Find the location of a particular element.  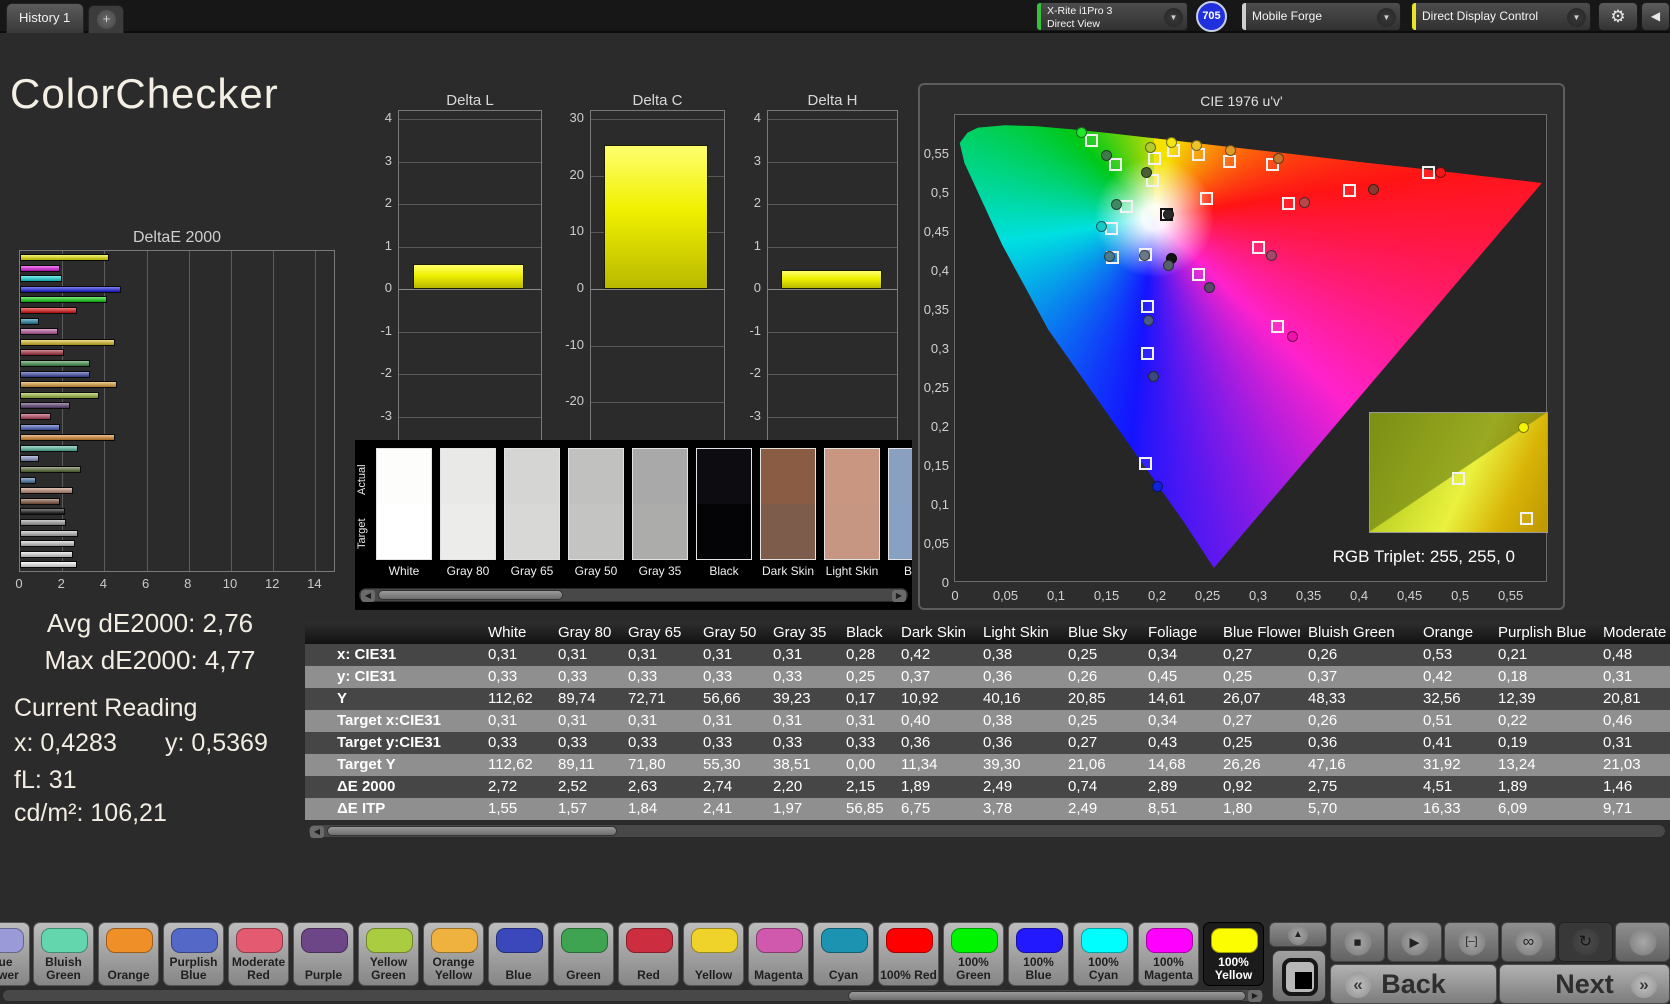

workflow-accent is located at coordinates (1414, 16).